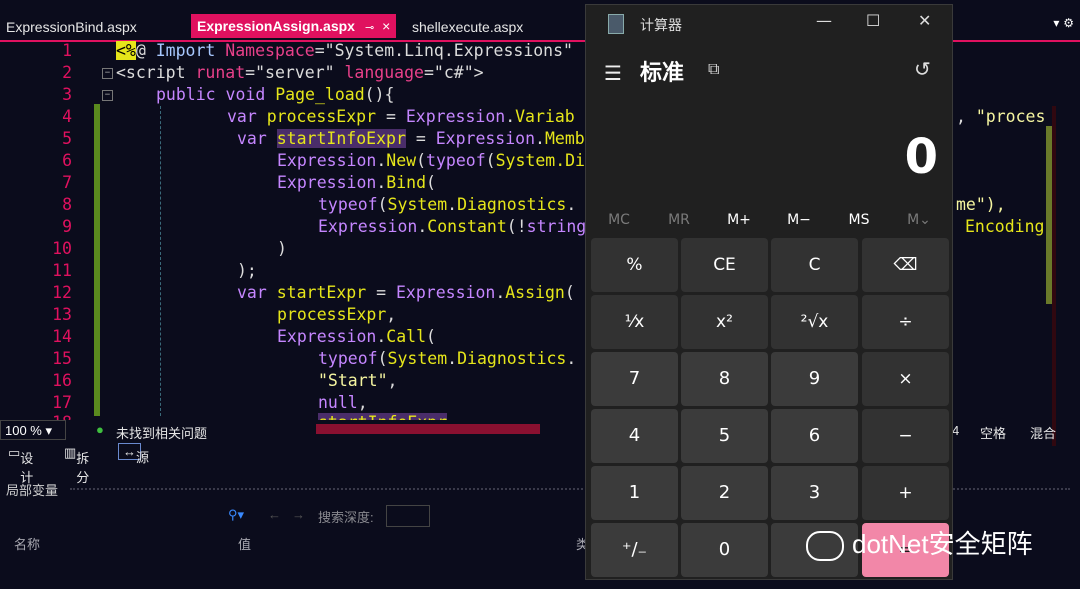 This screenshot has height=589, width=1080. Describe the element at coordinates (67, 72) in the screenshot. I see `line-number: 2` at that location.